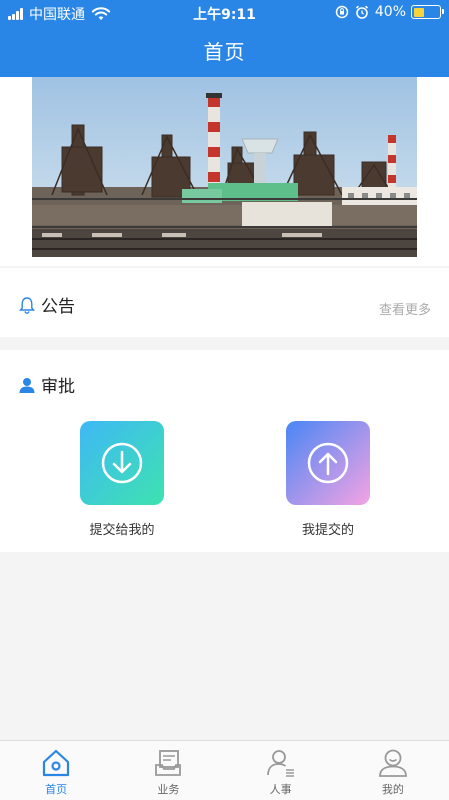  I want to click on battery-percent: 40%, so click(390, 12).